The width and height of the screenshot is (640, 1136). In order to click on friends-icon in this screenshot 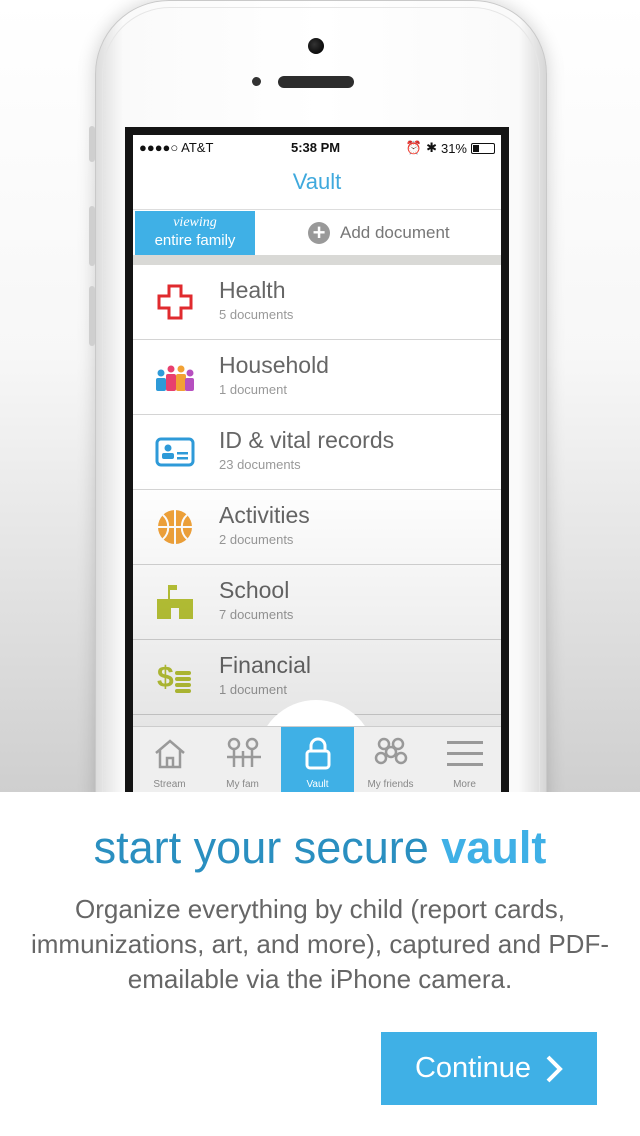, I will do `click(391, 751)`.